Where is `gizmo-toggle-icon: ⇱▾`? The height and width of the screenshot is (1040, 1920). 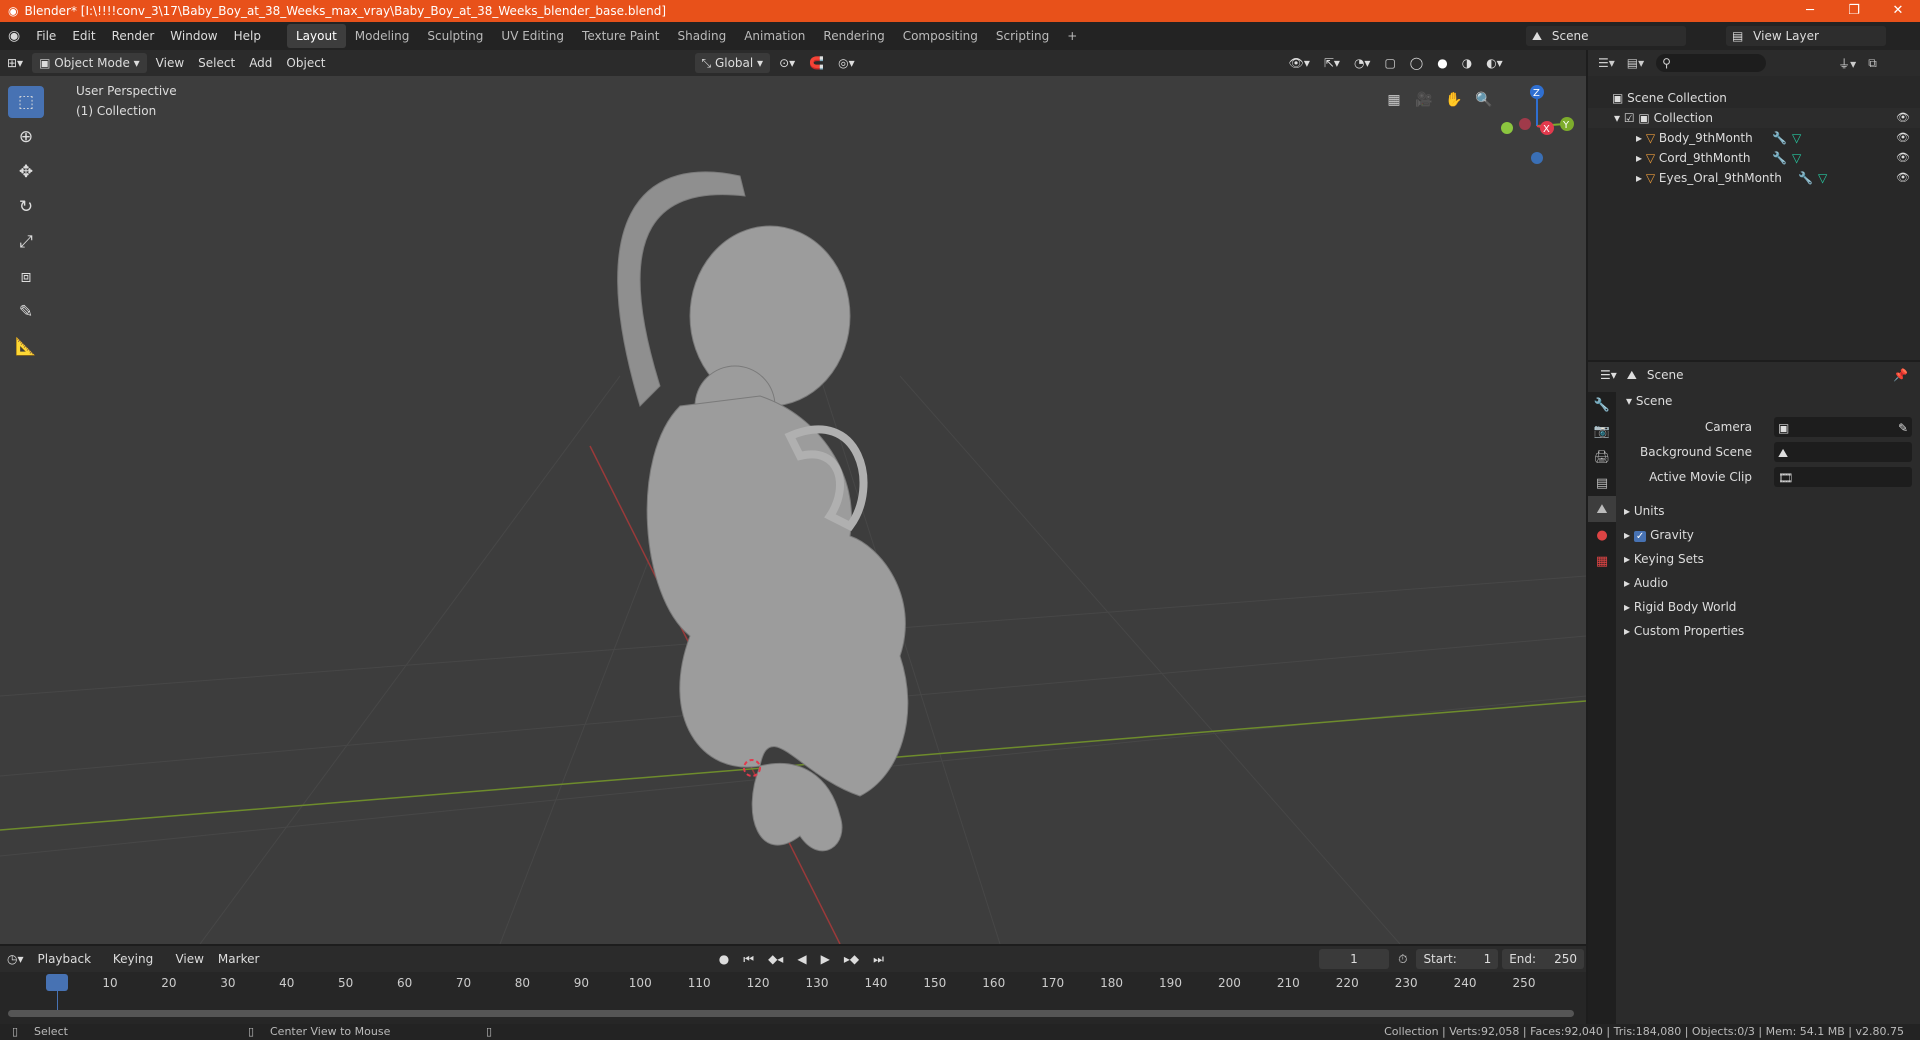
gizmo-toggle-icon: ⇱▾ is located at coordinates (1332, 63).